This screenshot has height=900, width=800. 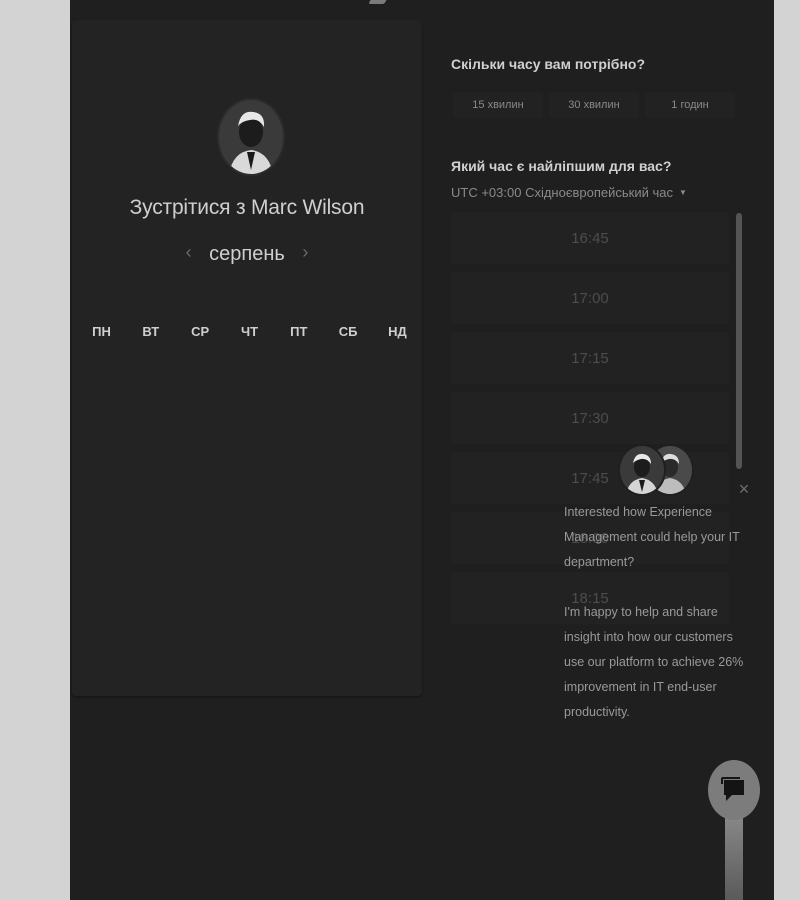 I want to click on weekday-header: ПН ВТ СР ЧТ ПТ СБ НД, so click(x=249, y=331).